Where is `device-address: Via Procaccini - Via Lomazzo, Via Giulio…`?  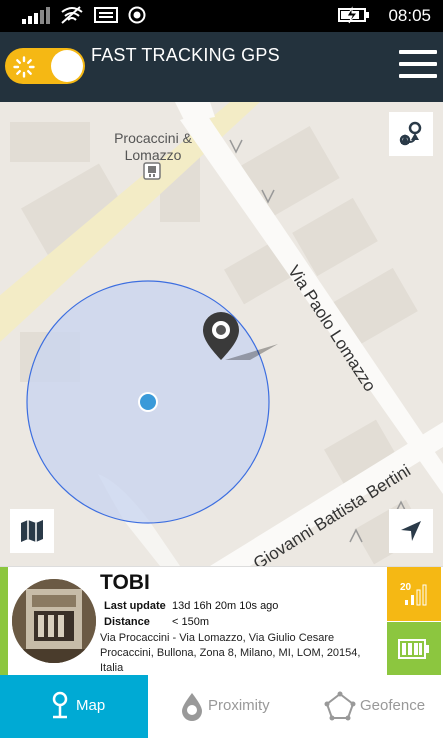 device-address: Via Procaccini - Via Lomazzo, Via Giulio… is located at coordinates (230, 653).